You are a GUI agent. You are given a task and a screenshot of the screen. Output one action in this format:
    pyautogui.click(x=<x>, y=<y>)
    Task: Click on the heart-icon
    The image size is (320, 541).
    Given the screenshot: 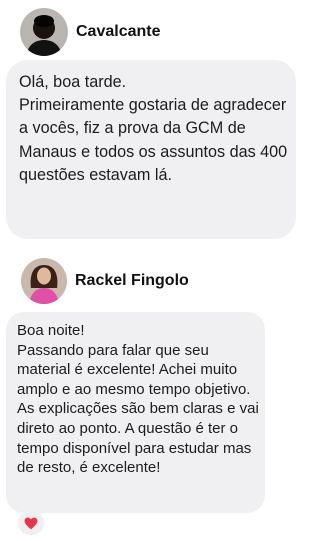 What is the action you would take?
    pyautogui.click(x=31, y=523)
    